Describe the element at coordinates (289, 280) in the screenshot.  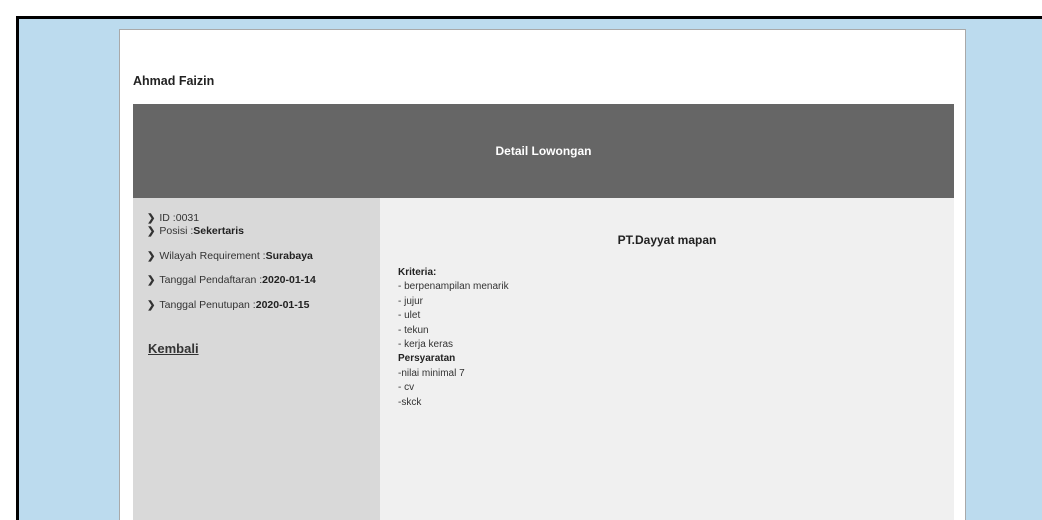
I see `pendaftaran-value: 2020-01-14` at that location.